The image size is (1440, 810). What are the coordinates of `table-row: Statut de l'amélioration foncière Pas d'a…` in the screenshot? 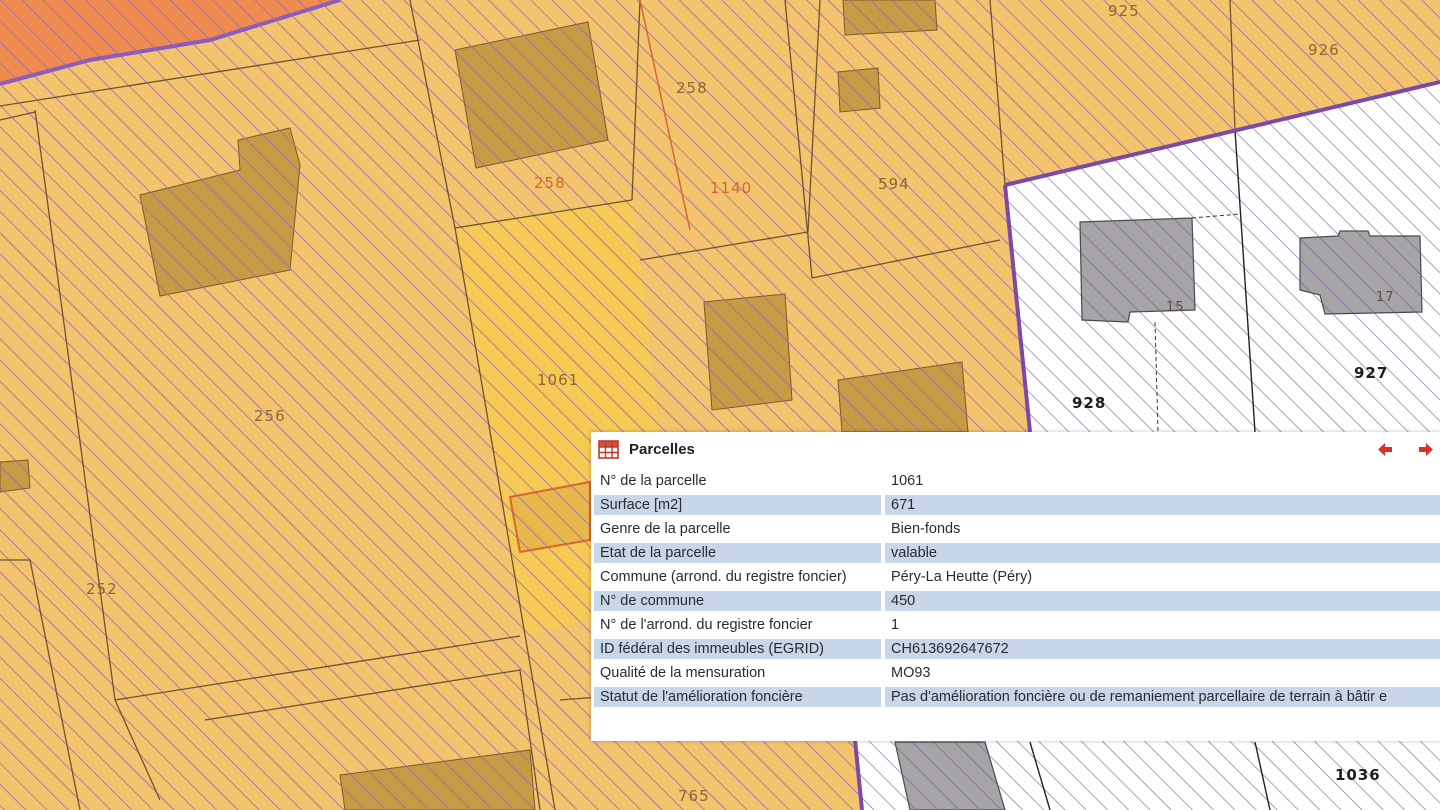 It's located at (1017, 697).